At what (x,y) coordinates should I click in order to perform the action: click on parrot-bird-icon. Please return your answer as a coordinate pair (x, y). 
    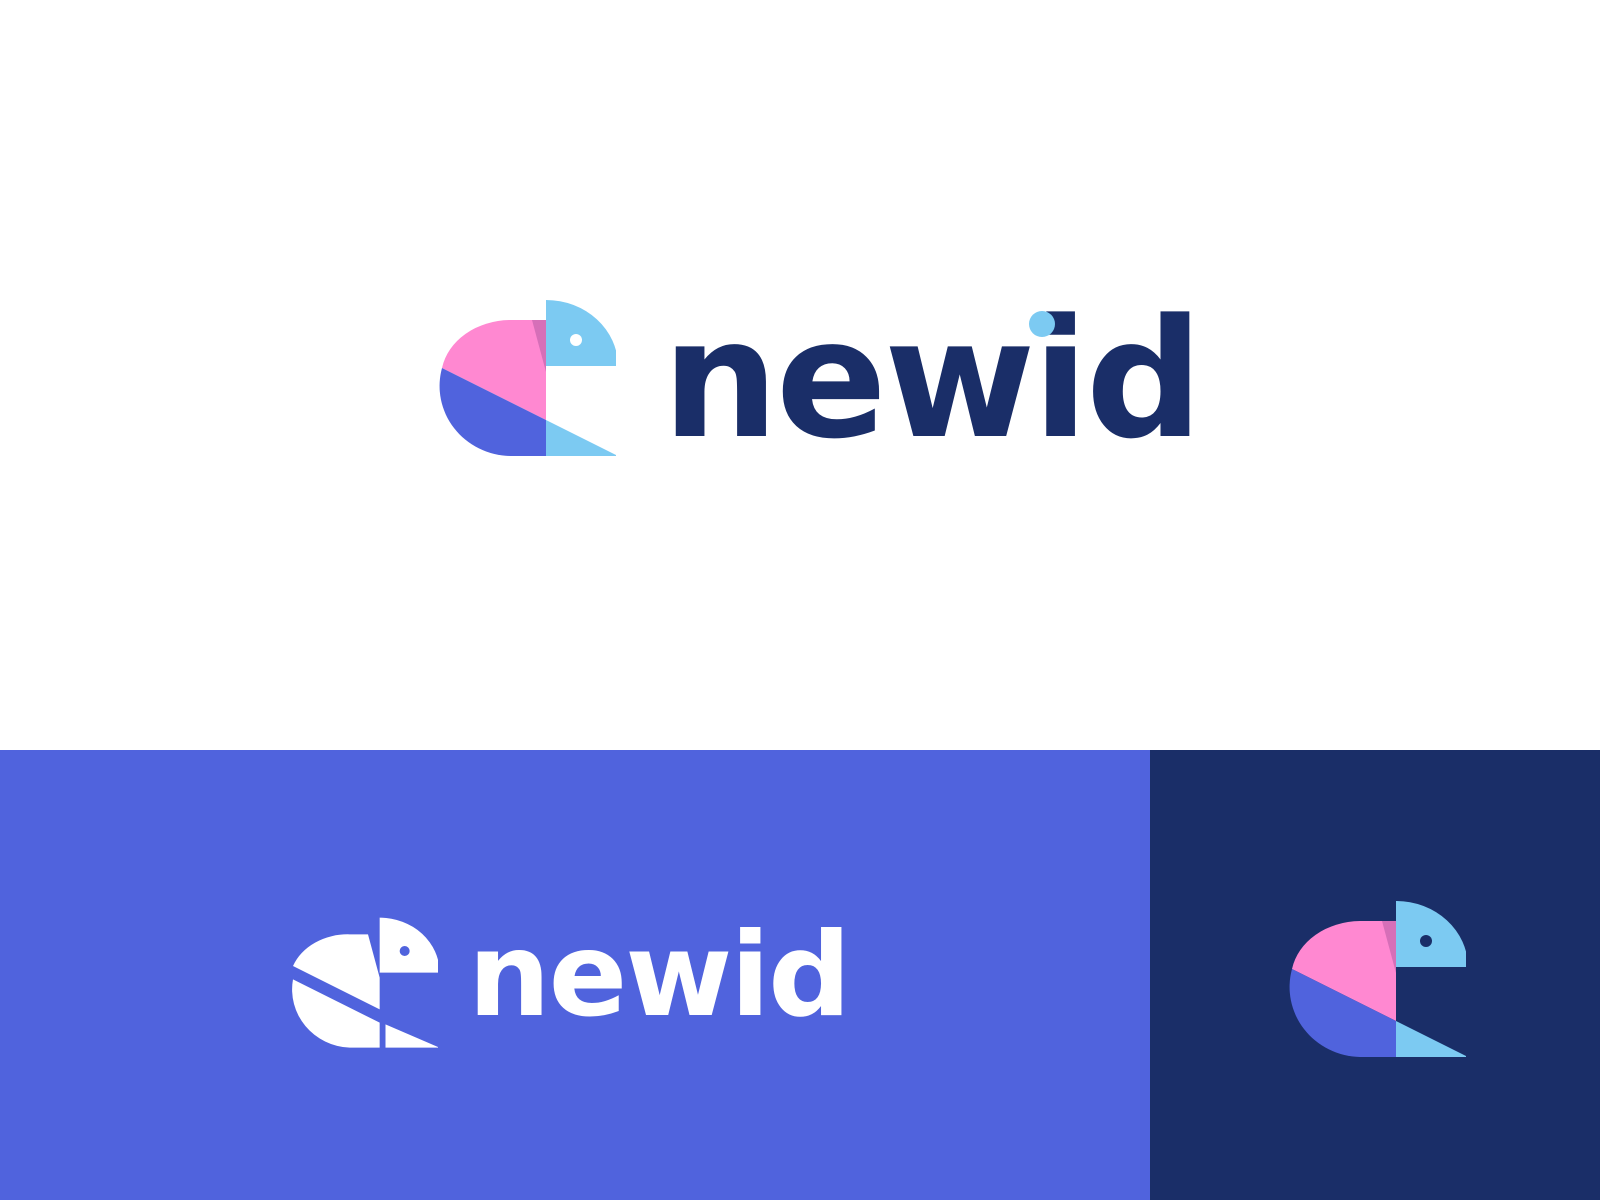
    Looking at the image, I should click on (527, 378).